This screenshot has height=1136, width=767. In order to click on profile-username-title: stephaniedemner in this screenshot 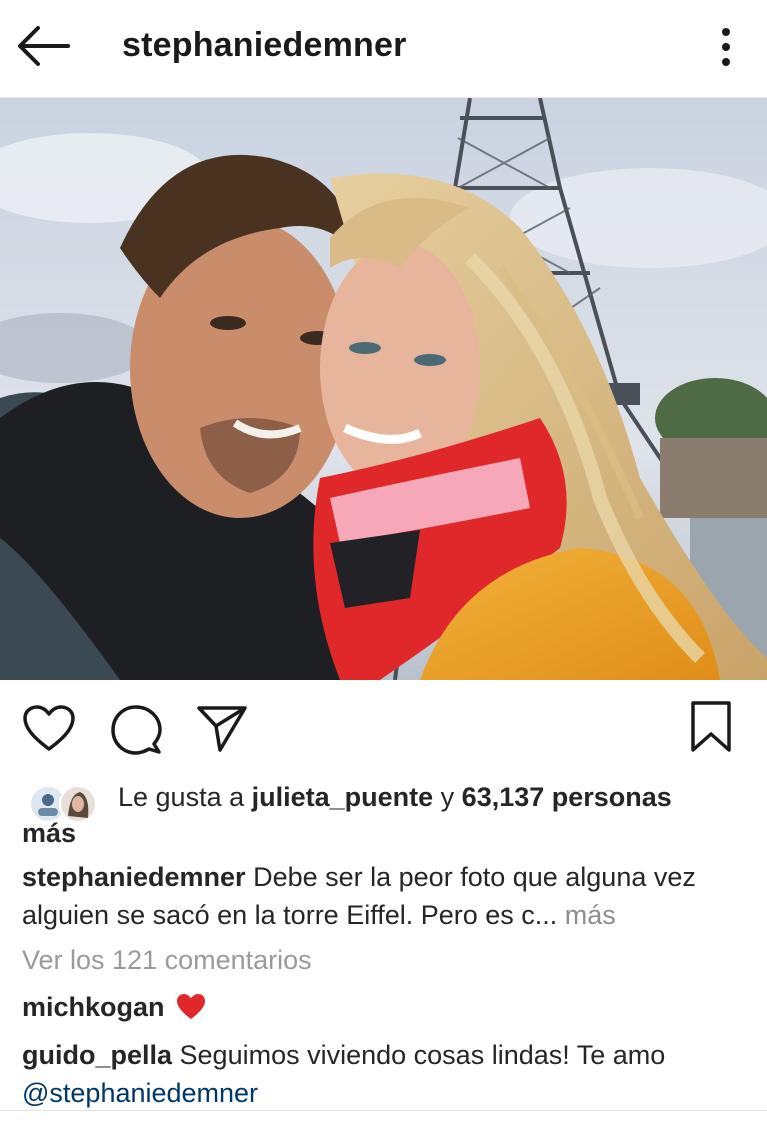, I will do `click(264, 45)`.